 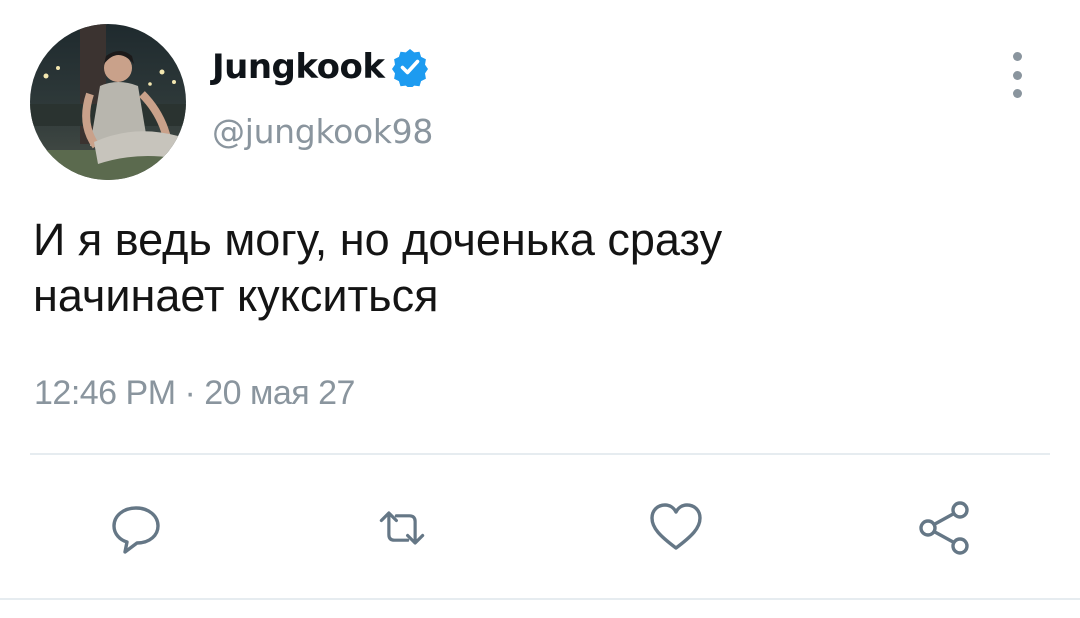 I want to click on display-name: Jungkook, so click(x=298, y=67).